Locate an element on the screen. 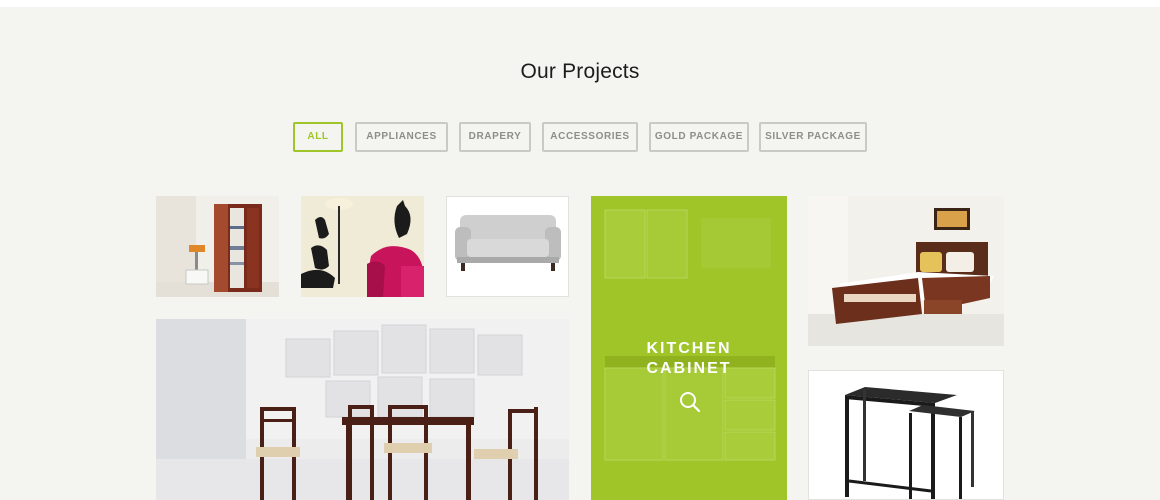  filter-accessories-button: ACCESSORIES is located at coordinates (590, 137).